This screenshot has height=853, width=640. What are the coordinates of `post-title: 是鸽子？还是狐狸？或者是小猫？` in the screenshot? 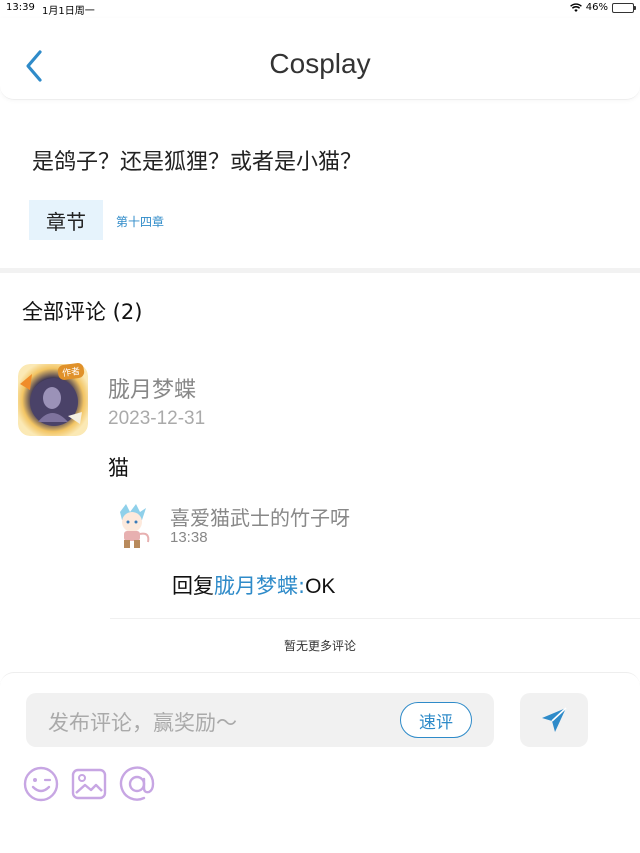 It's located at (197, 162).